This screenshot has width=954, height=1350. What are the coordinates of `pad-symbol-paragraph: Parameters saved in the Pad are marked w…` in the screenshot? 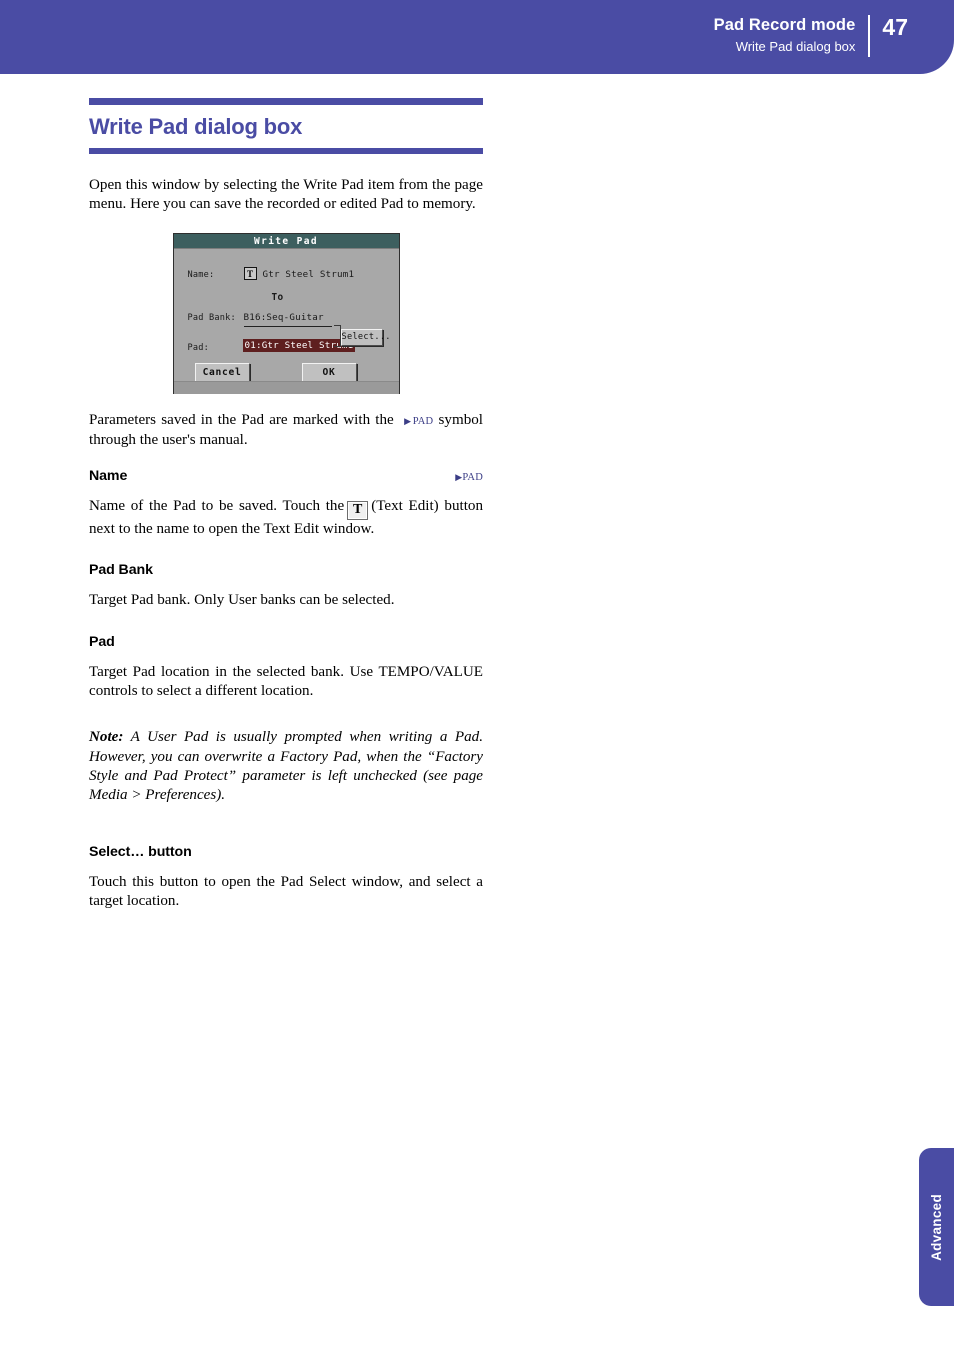 It's located at (286, 431).